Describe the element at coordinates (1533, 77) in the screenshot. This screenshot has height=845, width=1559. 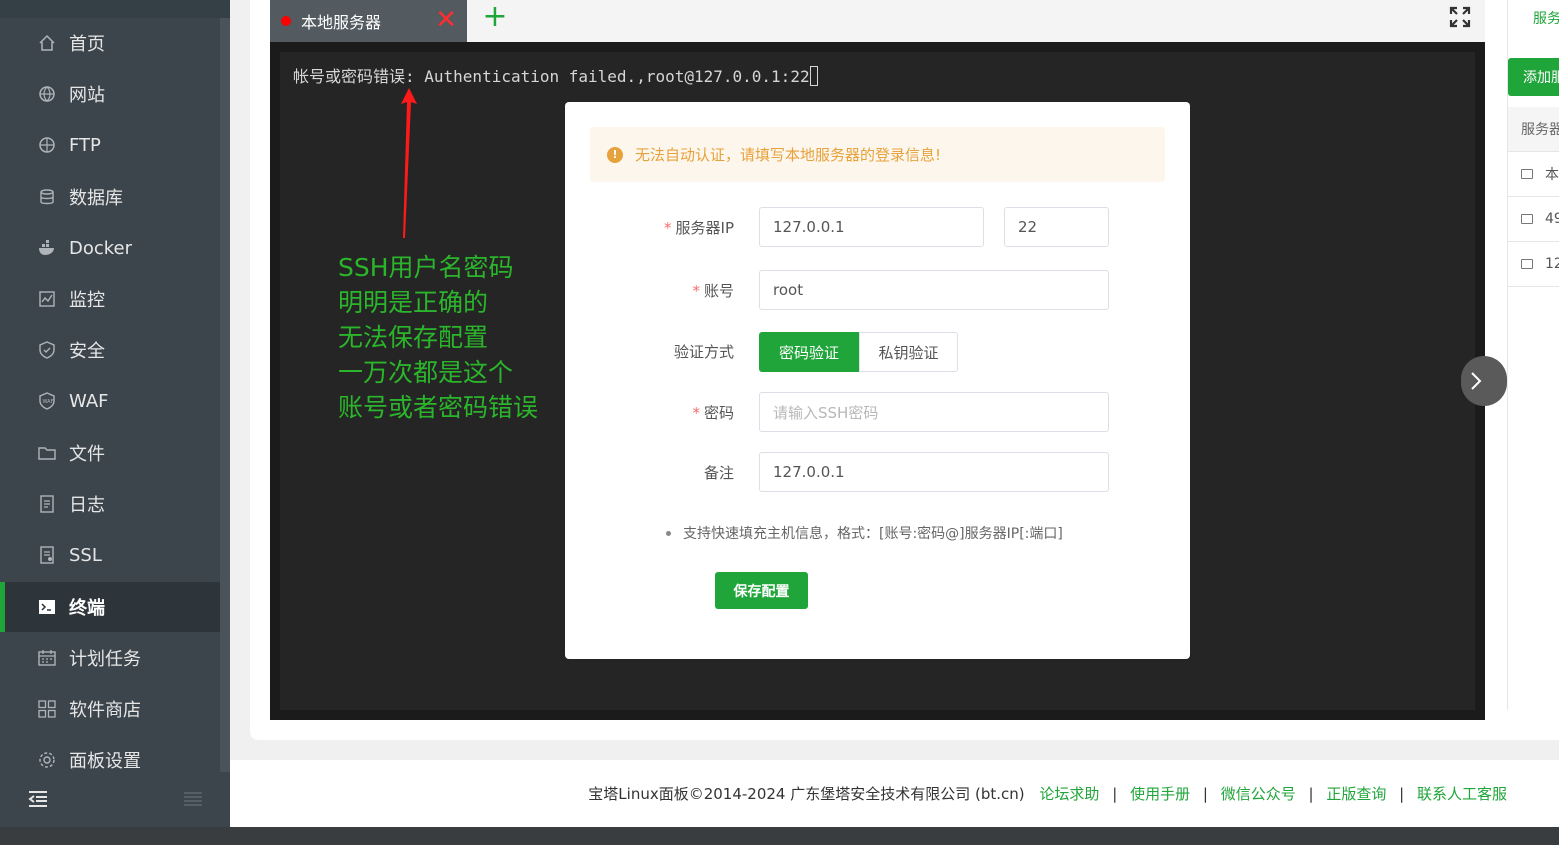
I see `add-server-button: 添加服` at that location.